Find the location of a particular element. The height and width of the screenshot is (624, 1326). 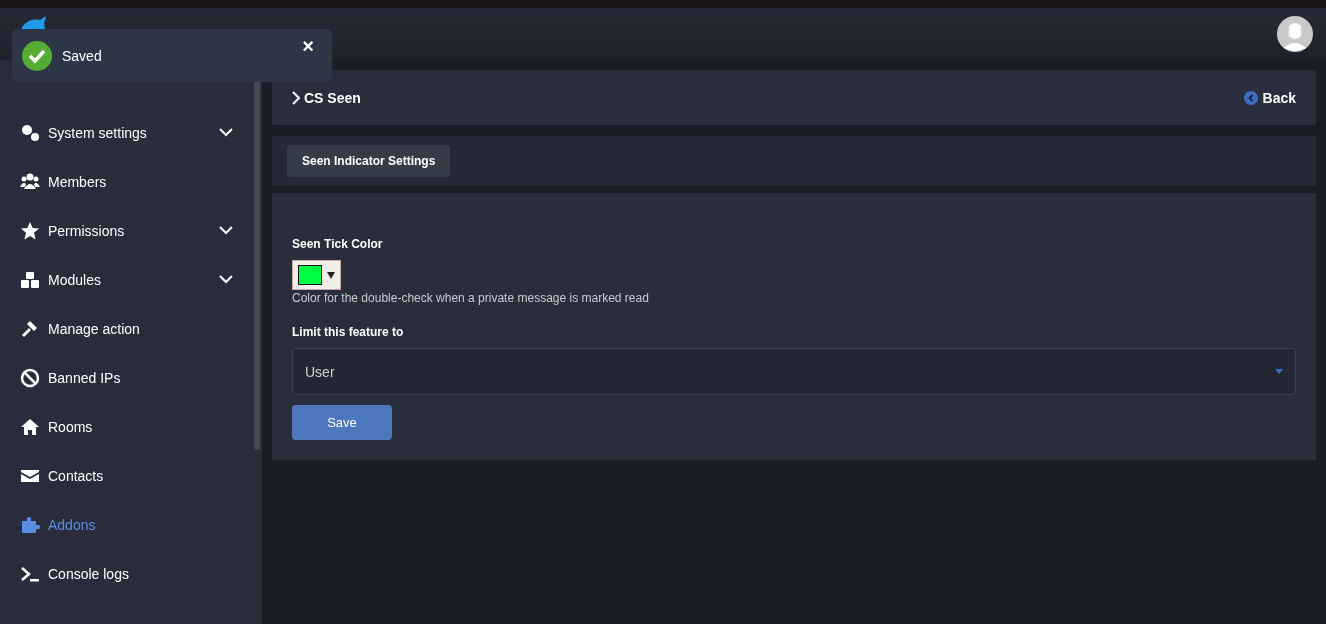

tab: Seen Indicator Settings is located at coordinates (369, 161).